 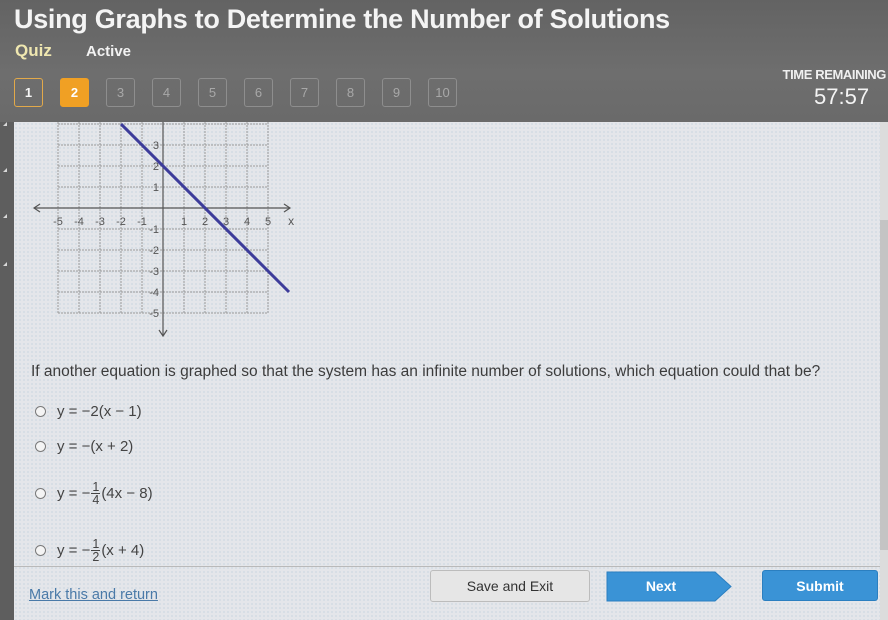 What do you see at coordinates (884, 385) in the screenshot?
I see `scrollbar-thumb` at bounding box center [884, 385].